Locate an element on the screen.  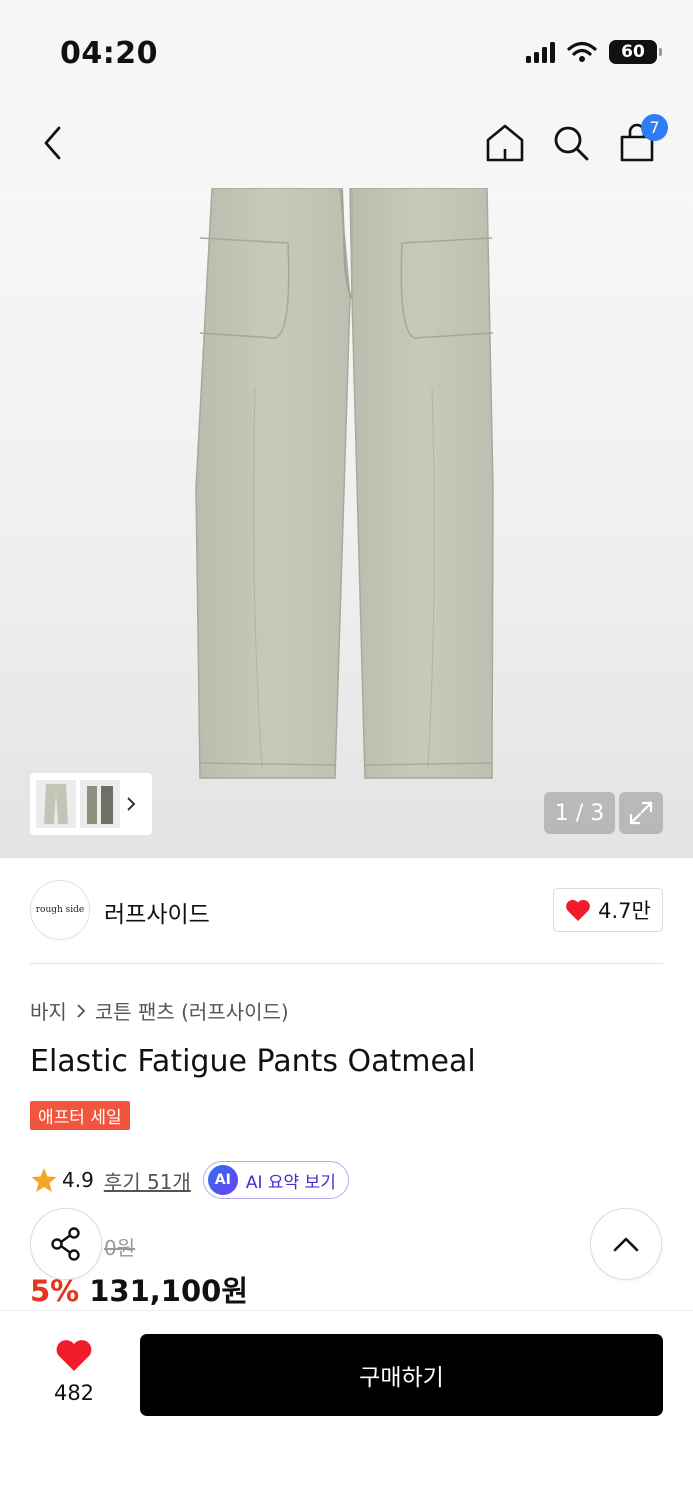
cart-button: 7 is located at coordinates (640, 141).